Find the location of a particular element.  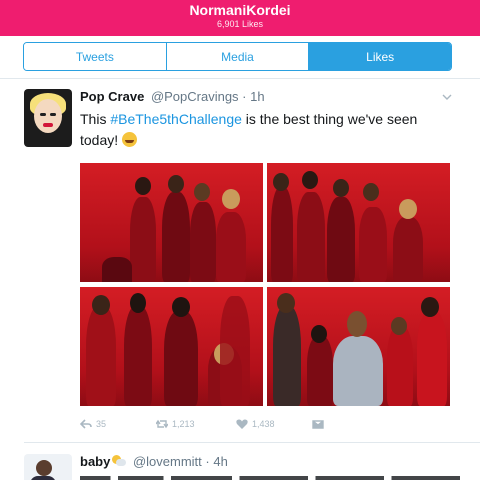

hashtag-link: #BeThe5thChallenge is located at coordinates (176, 119).